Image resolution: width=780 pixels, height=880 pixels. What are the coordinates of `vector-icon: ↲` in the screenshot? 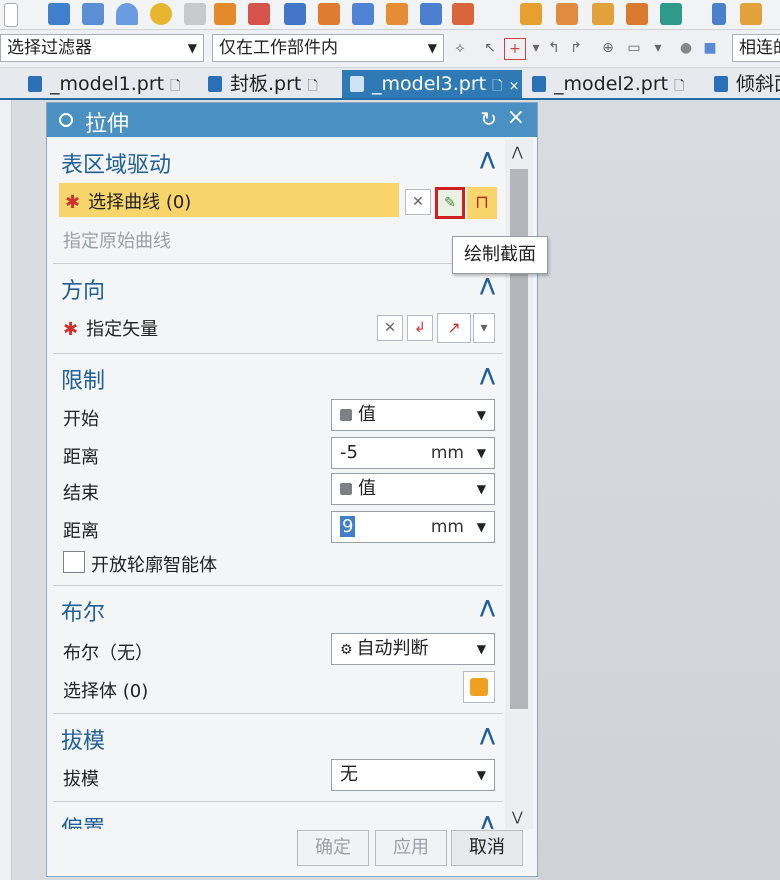 It's located at (420, 328).